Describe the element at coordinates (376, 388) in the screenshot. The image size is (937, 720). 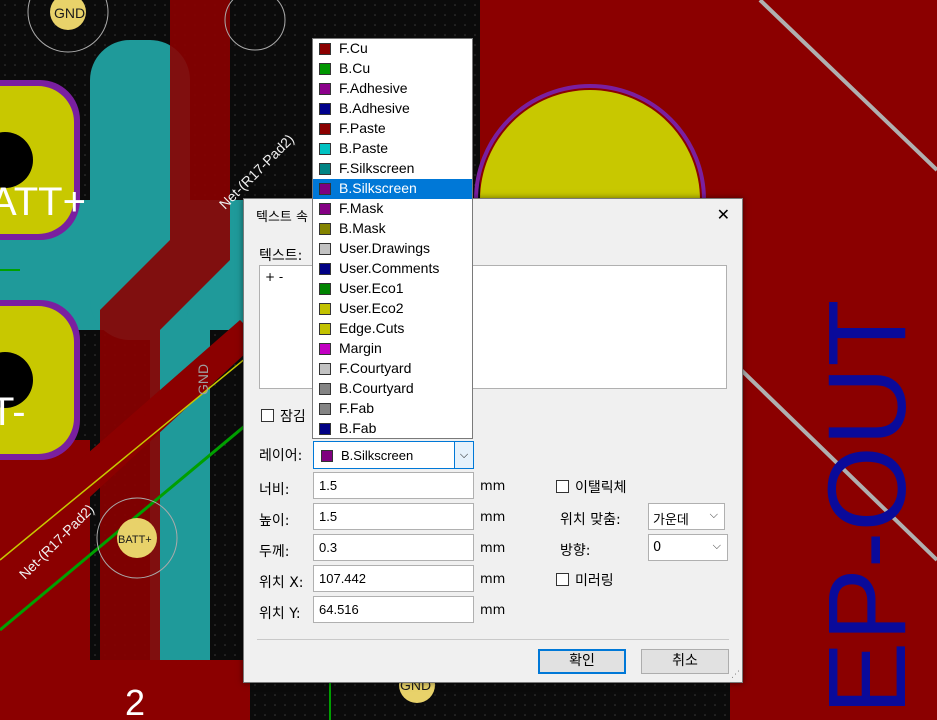
I see `layer-option-label: B.Courtyard` at that location.